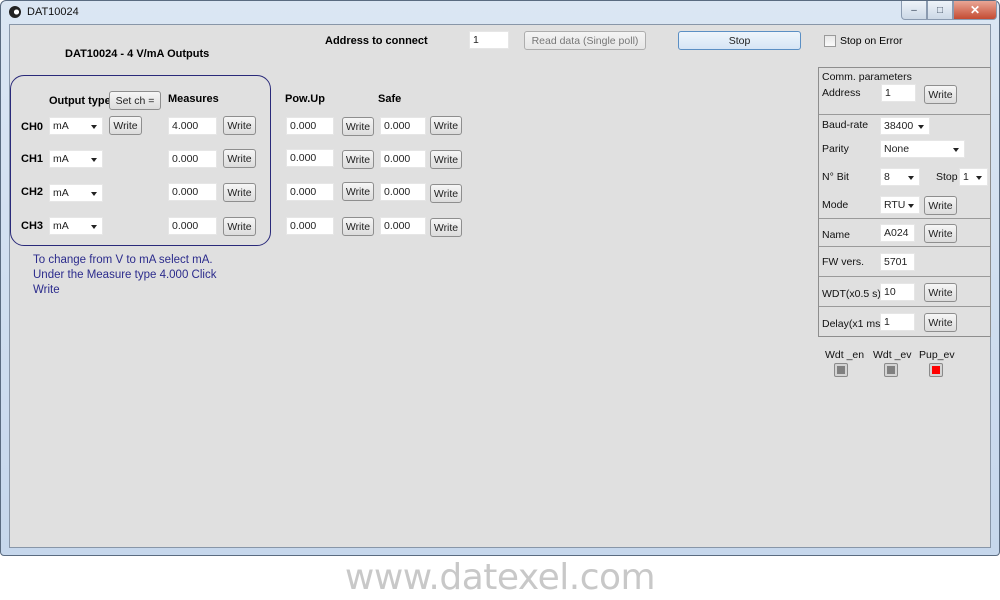 The height and width of the screenshot is (600, 1000). I want to click on mode-select: RTU, so click(900, 205).